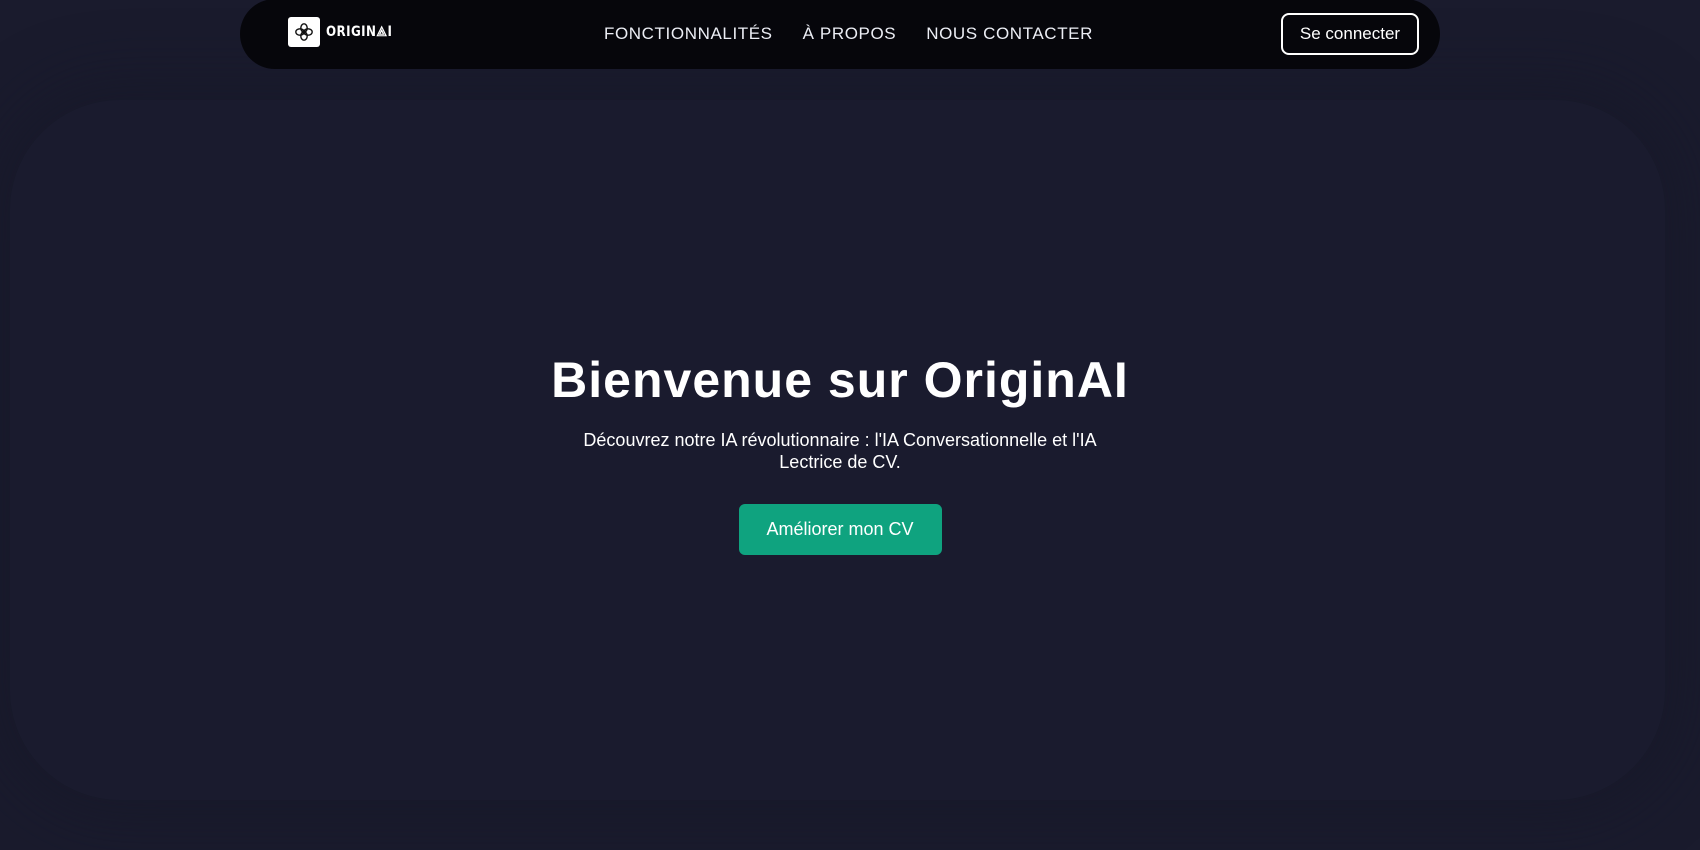 Image resolution: width=1700 pixels, height=850 pixels. What do you see at coordinates (1009, 34) in the screenshot?
I see `nav-link-contact: NOUS CONTACTER` at bounding box center [1009, 34].